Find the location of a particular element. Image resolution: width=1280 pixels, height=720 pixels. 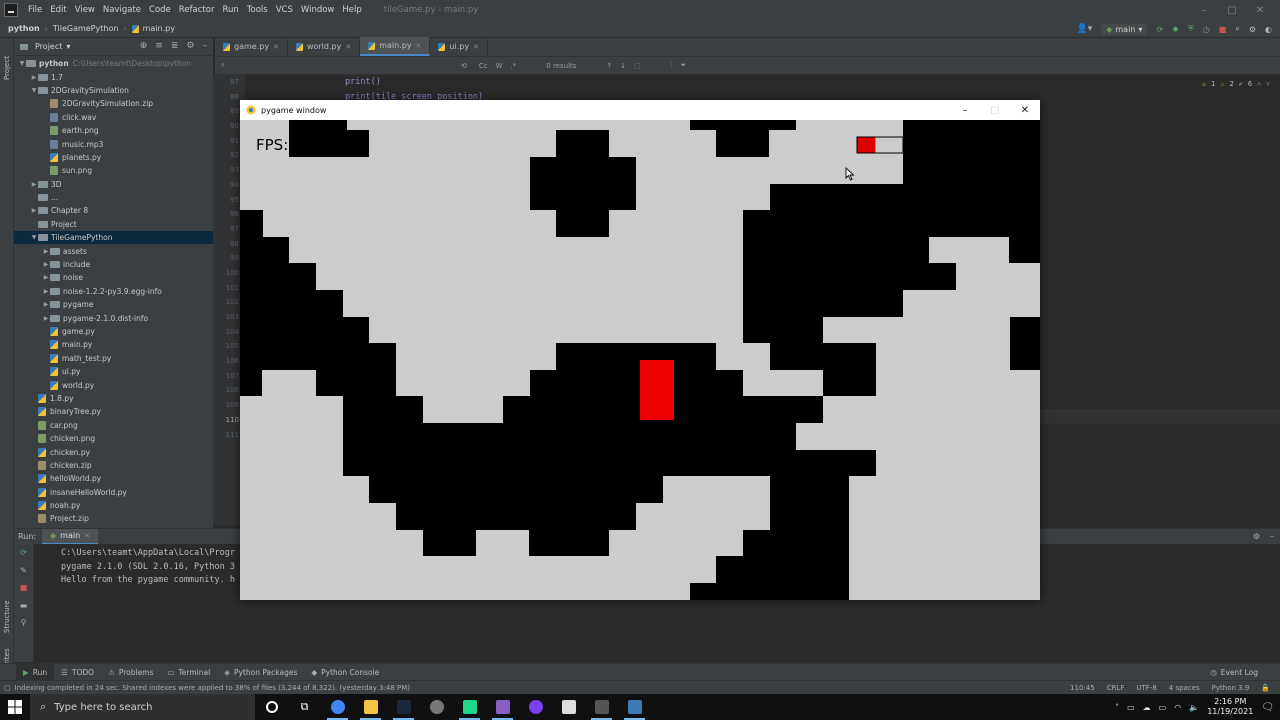

tool-tab-terminal: ▭ Terminal is located at coordinates (188, 672).